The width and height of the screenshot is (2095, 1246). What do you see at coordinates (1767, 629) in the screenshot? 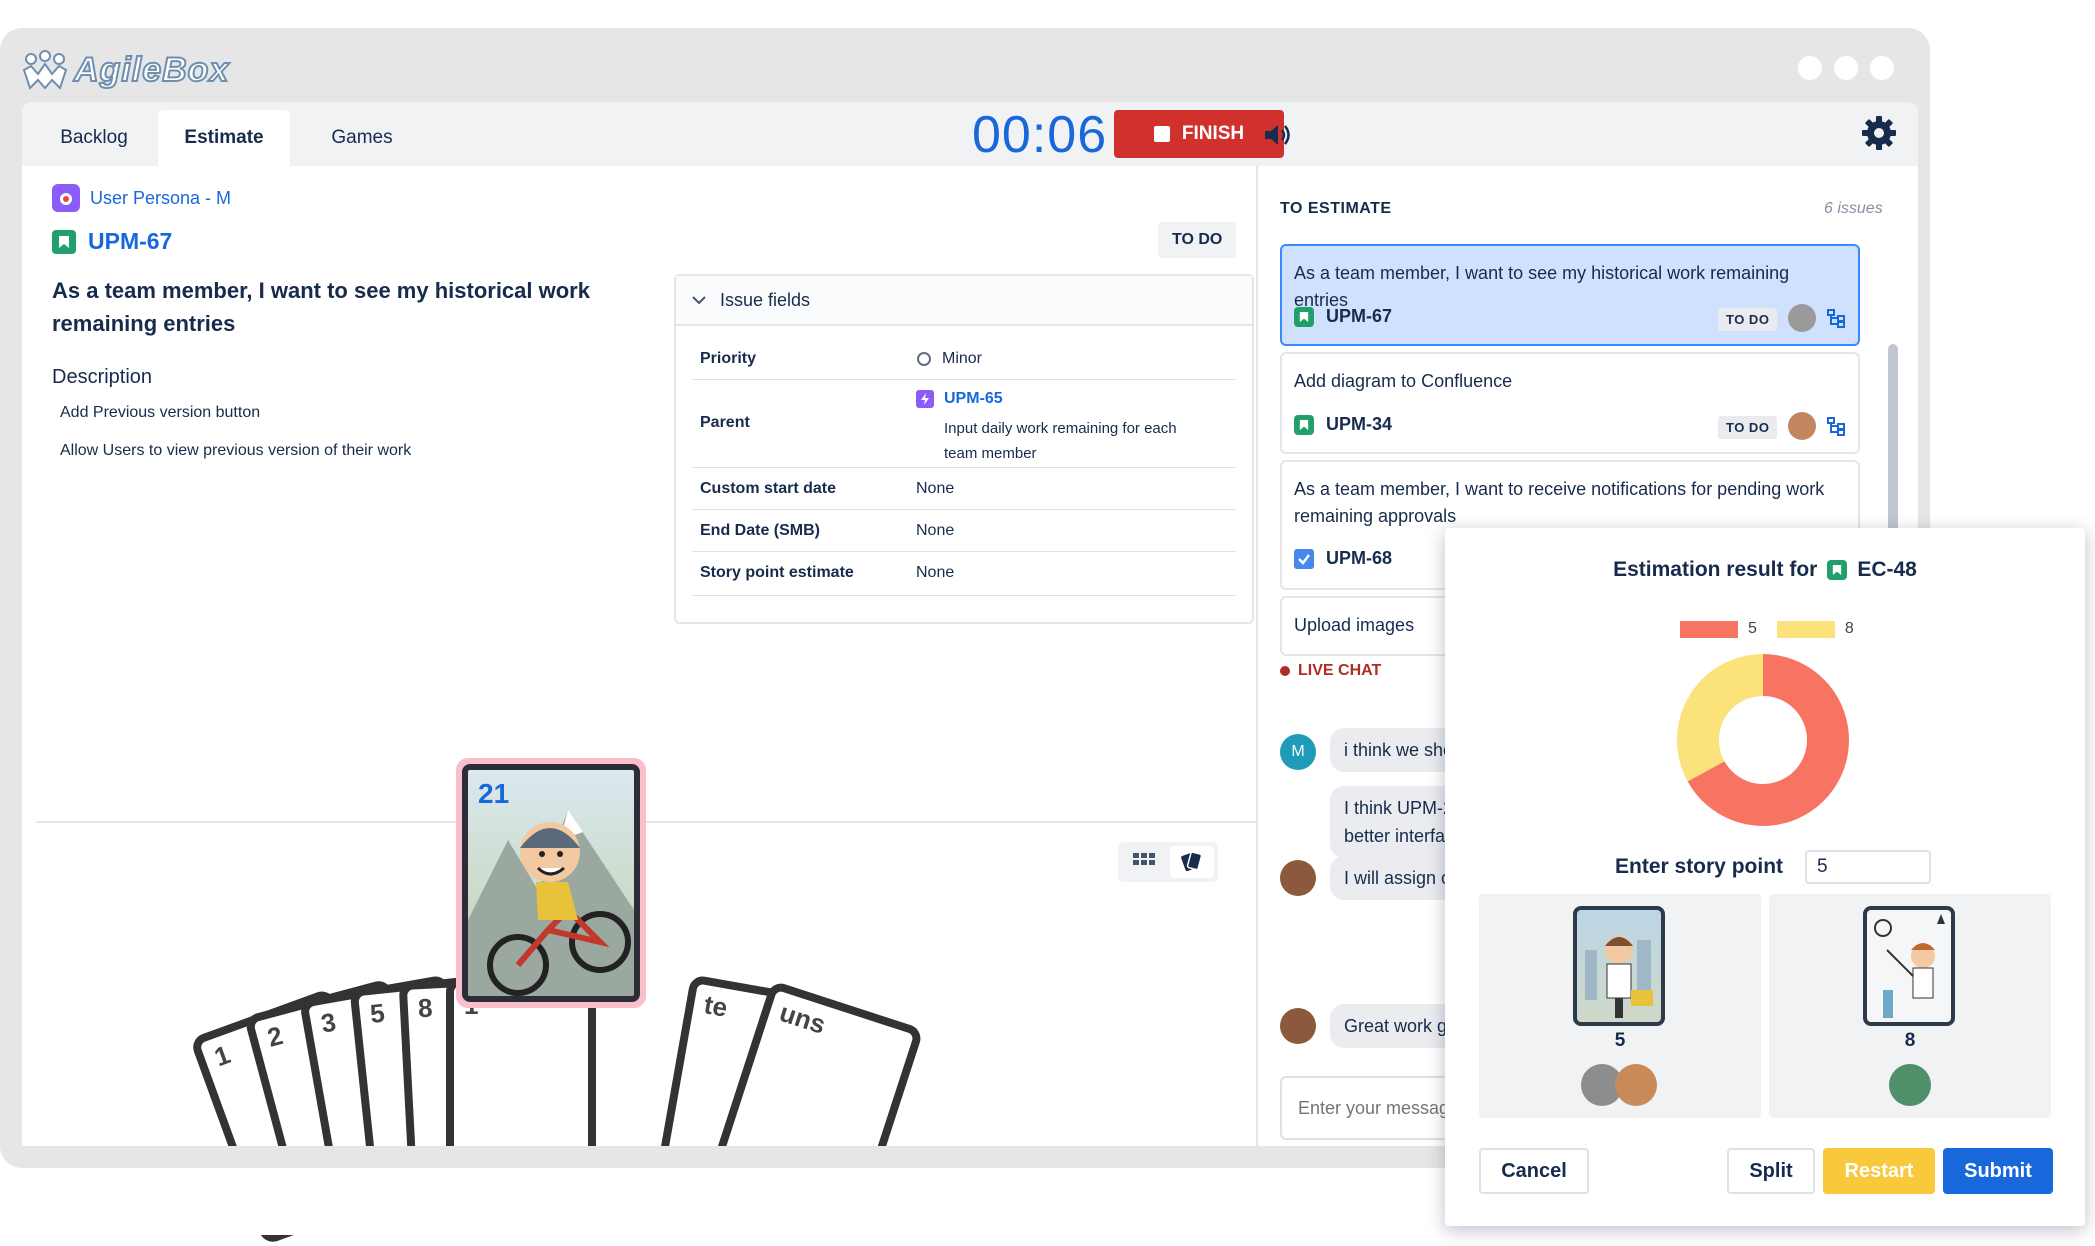
I see `chart-legend: 5 8` at bounding box center [1767, 629].